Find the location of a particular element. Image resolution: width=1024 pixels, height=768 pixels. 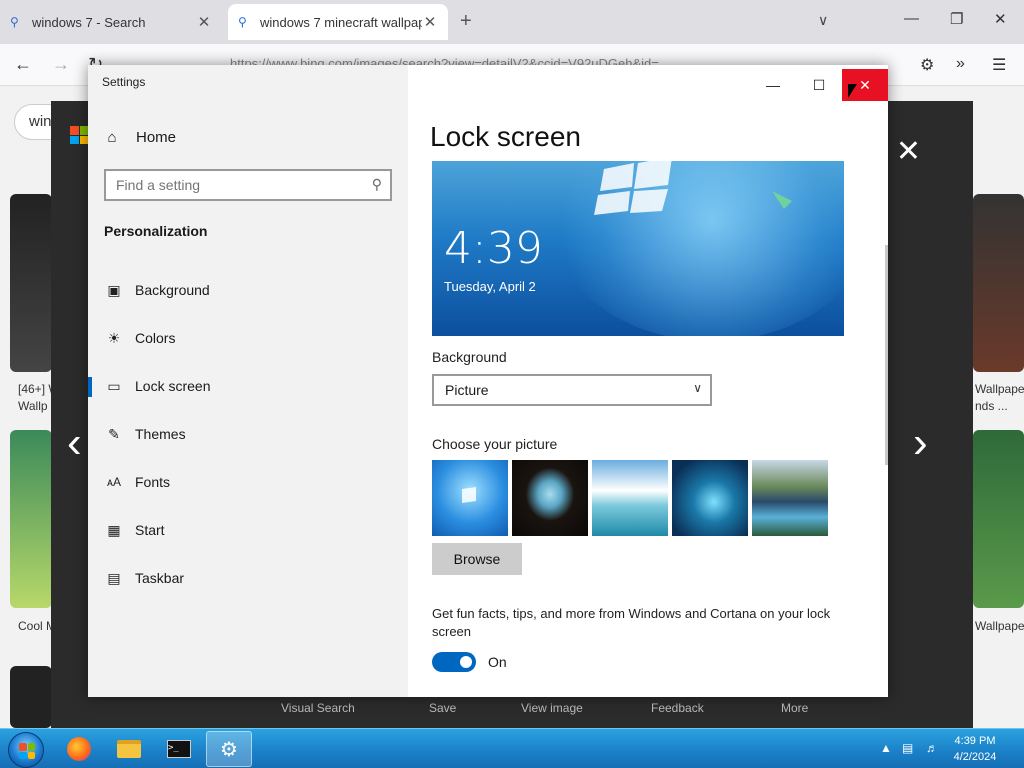

browser-close-icon: ✕ is located at coordinates (1000, 19).